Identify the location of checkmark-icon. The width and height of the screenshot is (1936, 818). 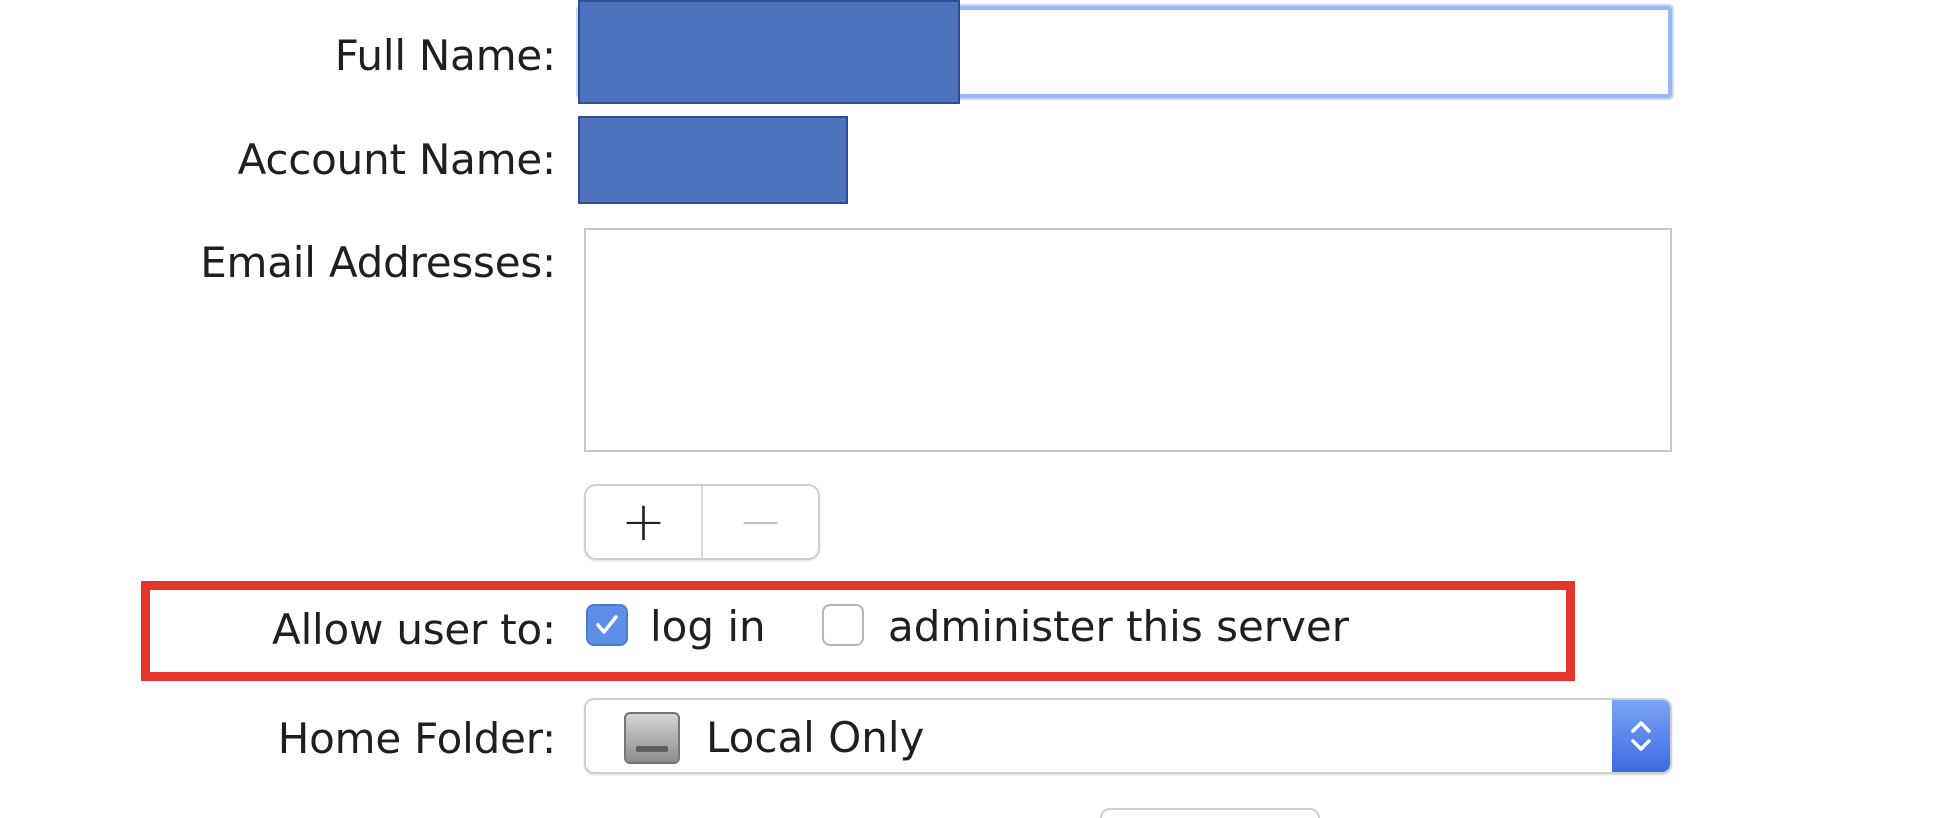
(607, 624).